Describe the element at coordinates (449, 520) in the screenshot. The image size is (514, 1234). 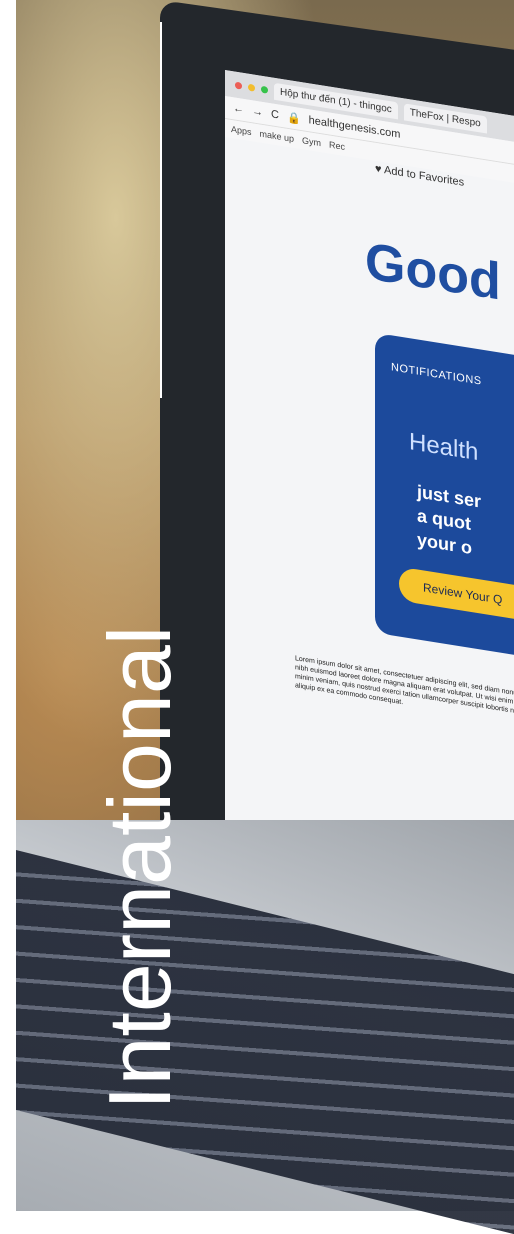
I see `card-message: just ser a quot your o` at that location.